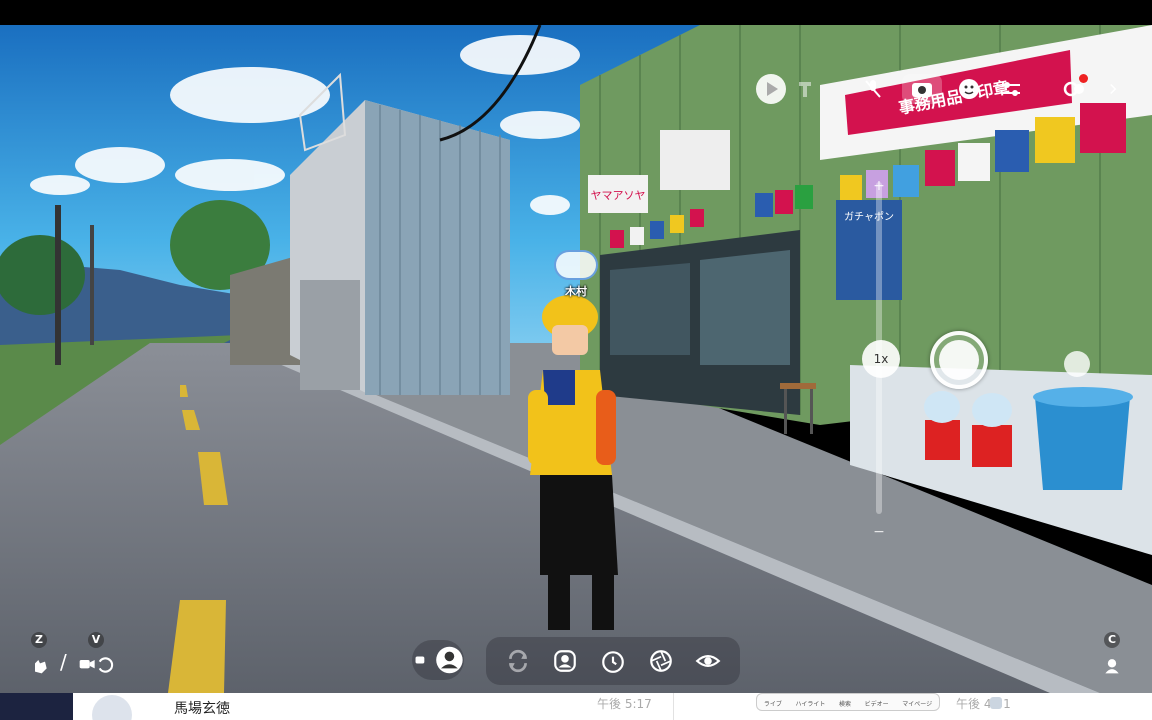  What do you see at coordinates (420, 660) in the screenshot?
I see `camera-small-icon` at bounding box center [420, 660].